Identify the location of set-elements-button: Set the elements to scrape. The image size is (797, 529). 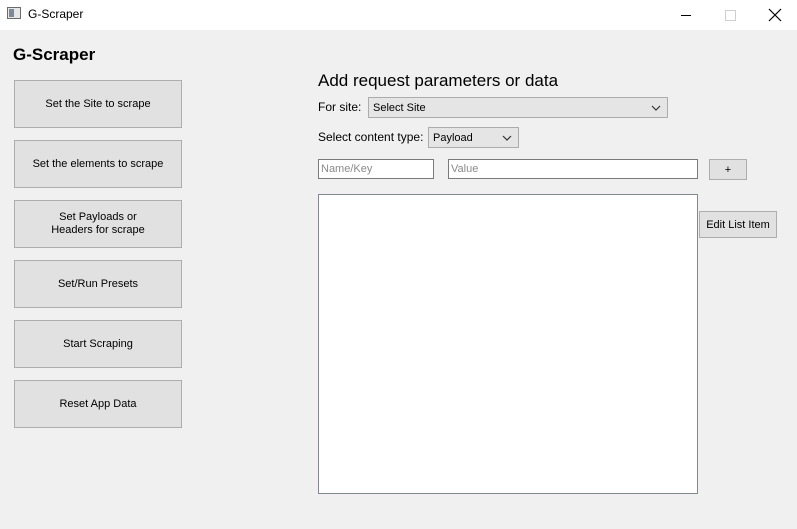
(98, 164).